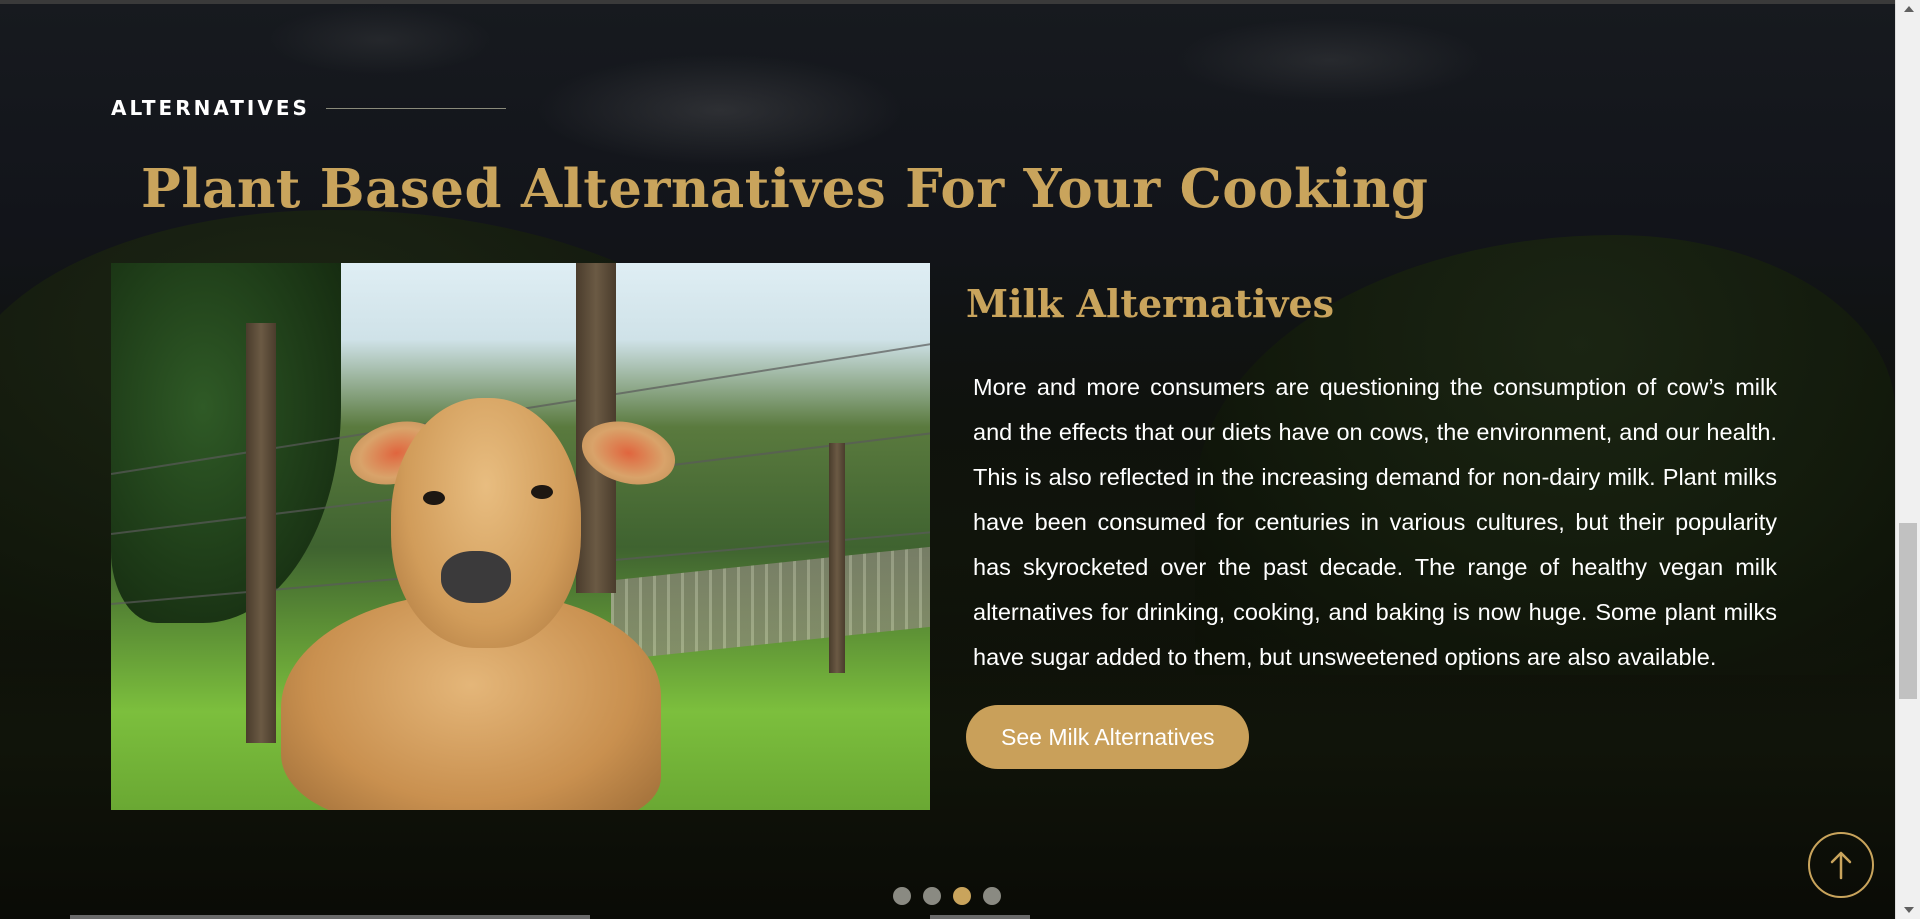 This screenshot has height=919, width=1920. Describe the element at coordinates (476, 577) in the screenshot. I see `photo-calf-muzzle` at that location.